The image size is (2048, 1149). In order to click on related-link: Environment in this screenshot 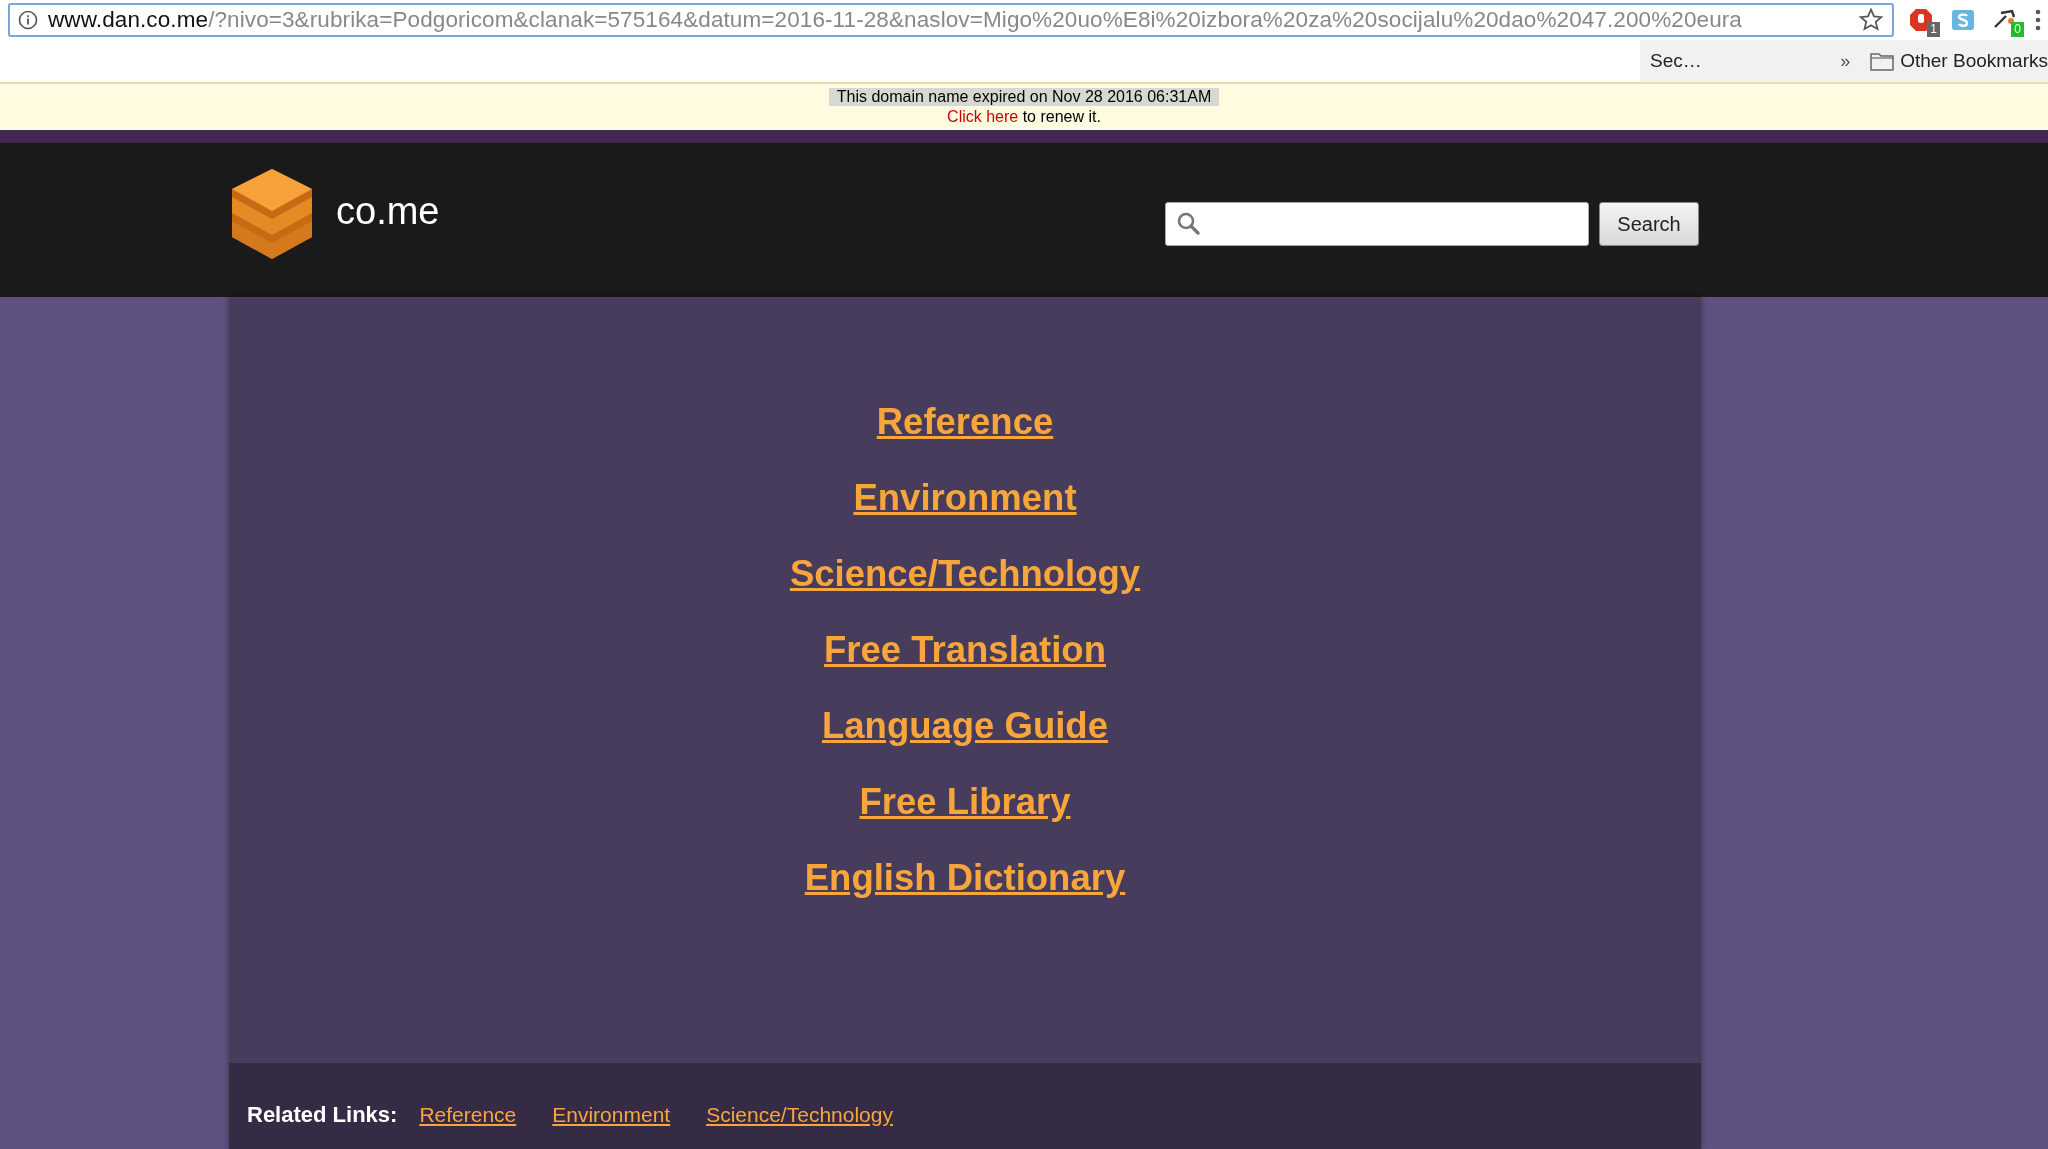, I will do `click(611, 1115)`.